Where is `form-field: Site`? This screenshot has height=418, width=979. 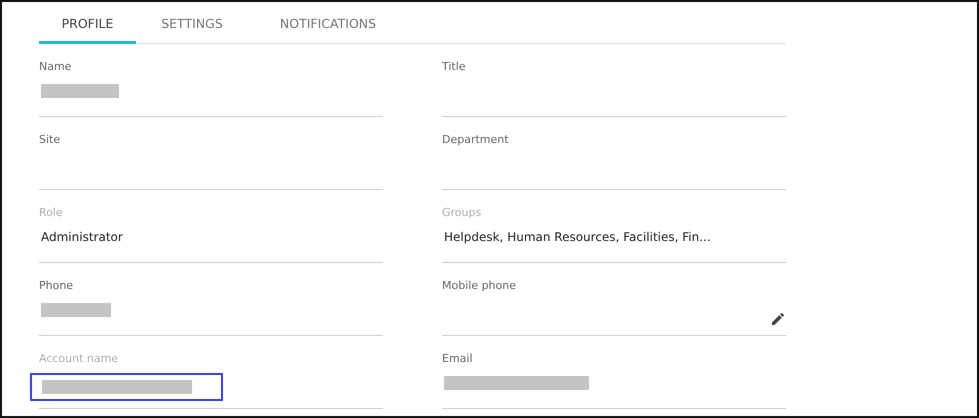 form-field: Site is located at coordinates (211, 153).